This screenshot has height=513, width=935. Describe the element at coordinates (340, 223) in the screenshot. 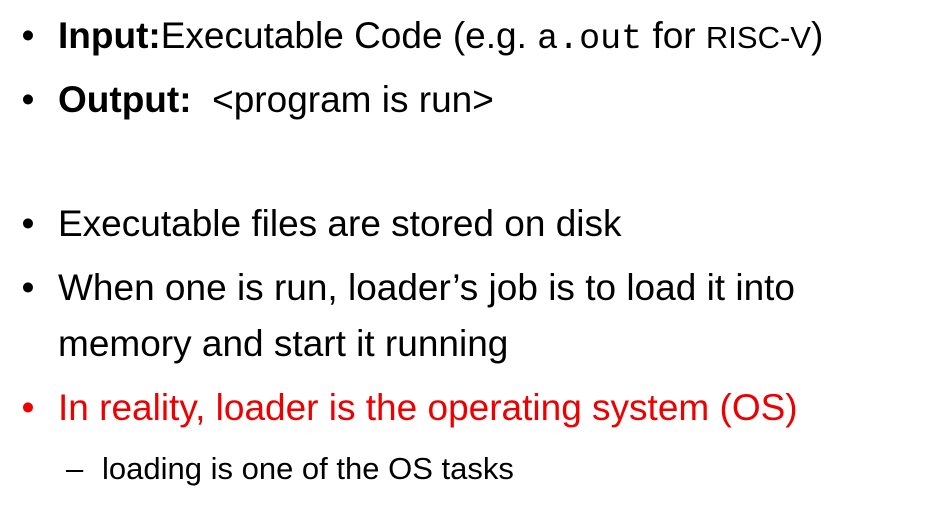

I see `bullet-stored-text: Executable files are stored on disk` at that location.